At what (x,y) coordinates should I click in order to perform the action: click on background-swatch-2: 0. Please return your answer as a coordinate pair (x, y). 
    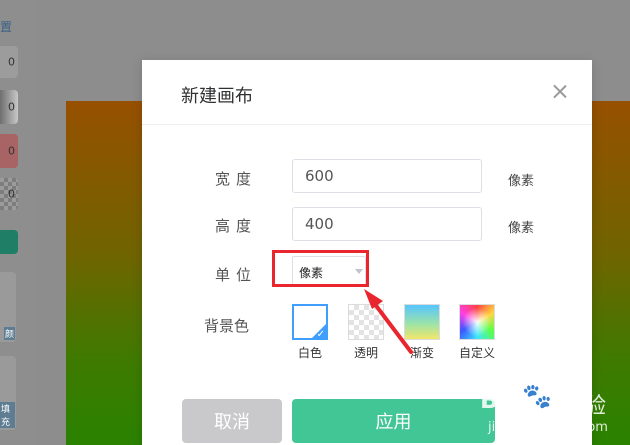
    Looking at the image, I should click on (9, 107).